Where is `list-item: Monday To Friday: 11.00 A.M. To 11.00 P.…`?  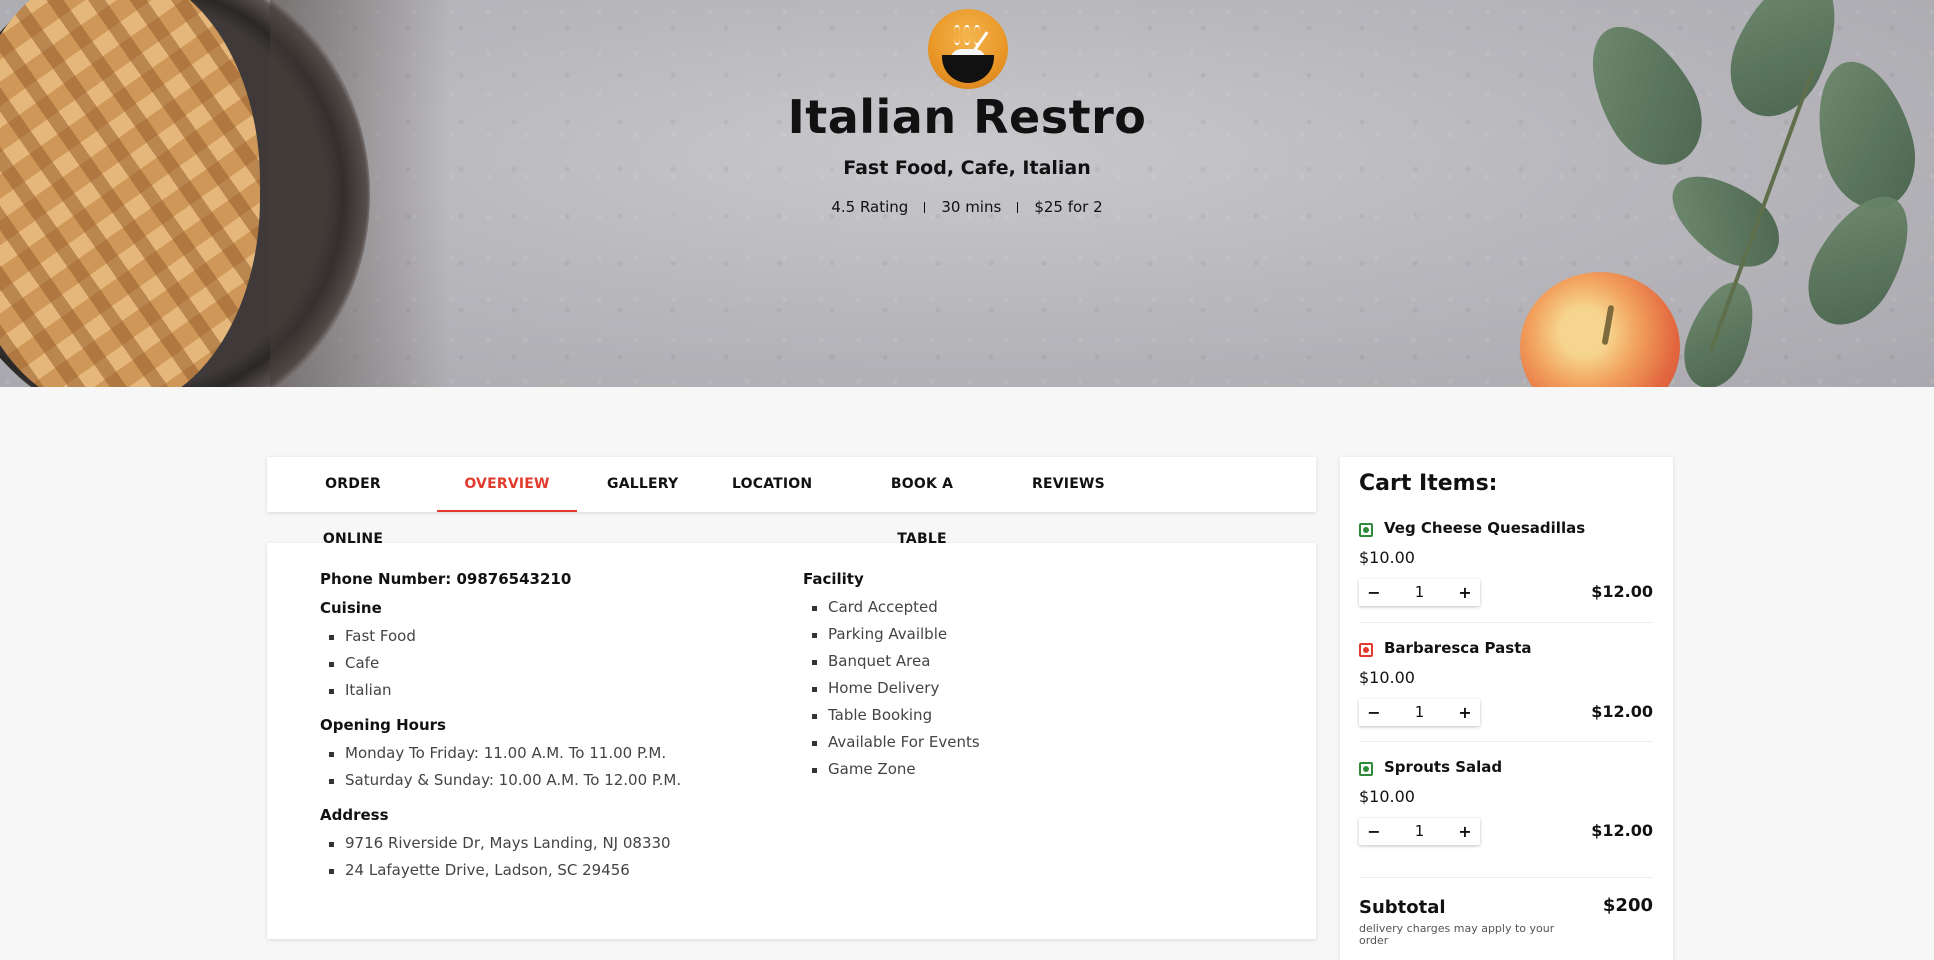 list-item: Monday To Friday: 11.00 A.M. To 11.00 P.… is located at coordinates (550, 753).